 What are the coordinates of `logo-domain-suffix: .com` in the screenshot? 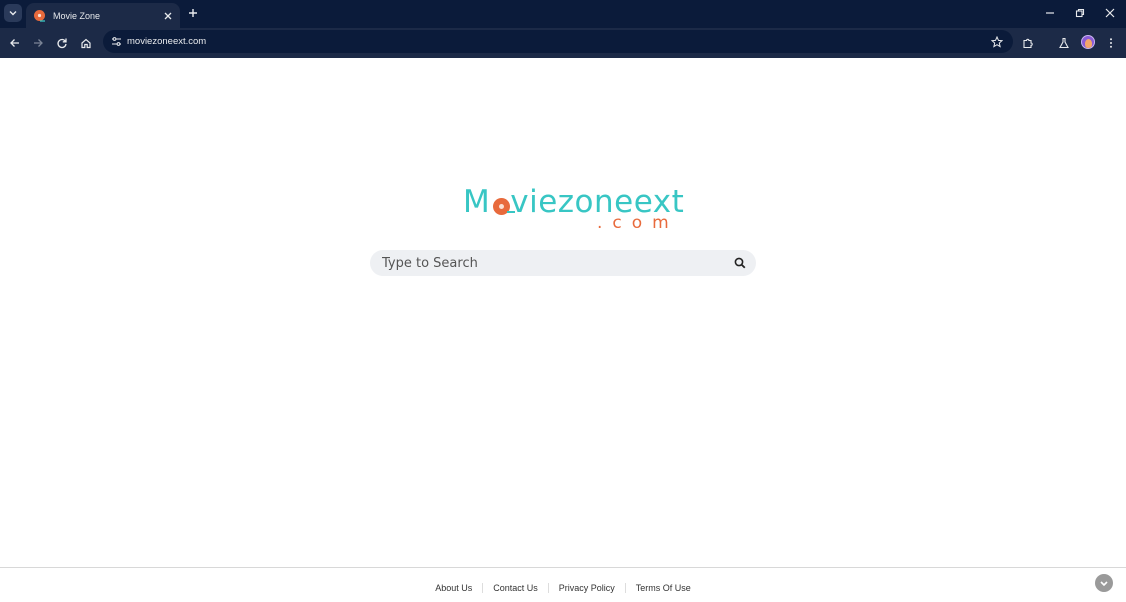 It's located at (638, 223).